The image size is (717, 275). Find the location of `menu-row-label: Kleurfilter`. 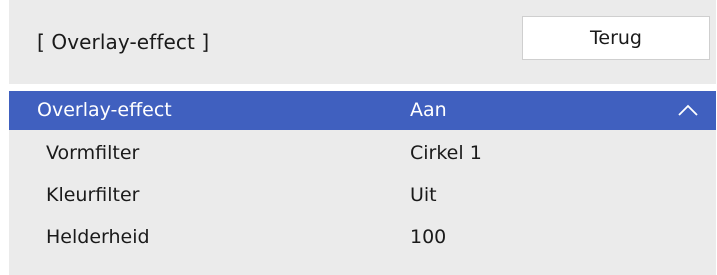

menu-row-label: Kleurfilter is located at coordinates (93, 195).